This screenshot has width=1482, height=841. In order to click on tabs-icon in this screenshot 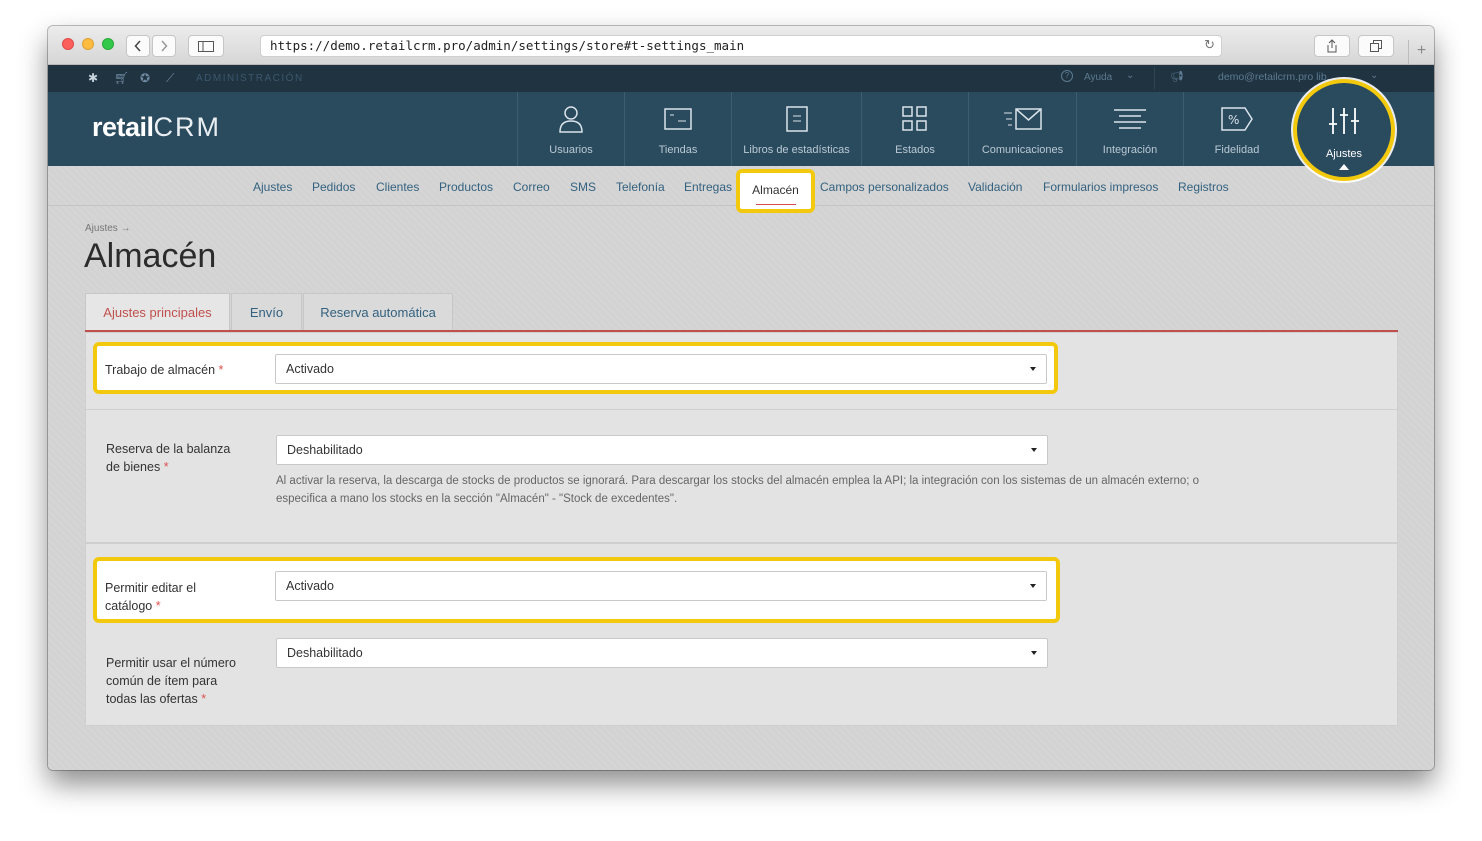, I will do `click(1376, 46)`.